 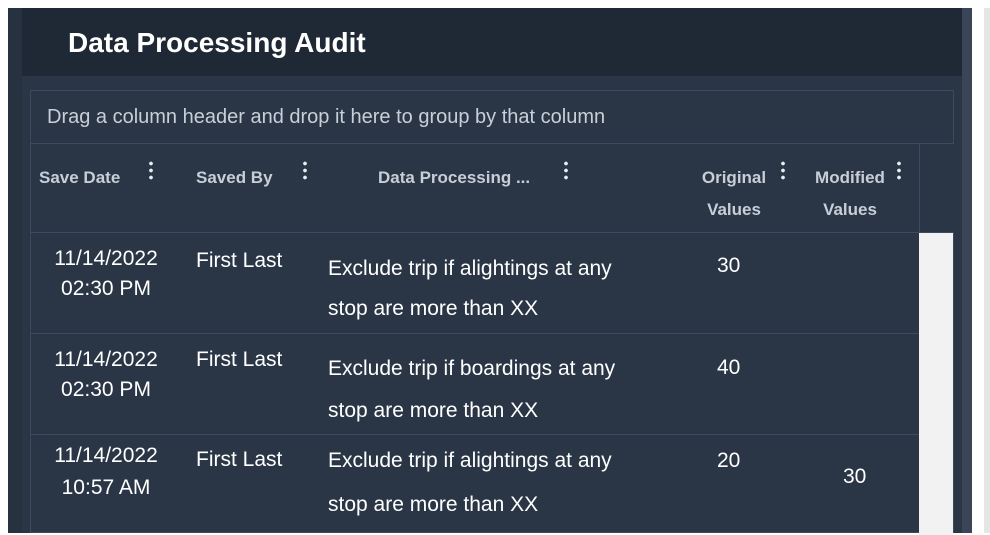 I want to click on column-label-line: Original, so click(x=734, y=177).